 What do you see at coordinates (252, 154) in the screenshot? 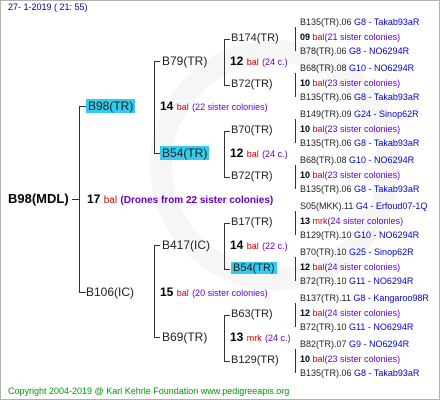
I see `gen2-unit: bal` at bounding box center [252, 154].